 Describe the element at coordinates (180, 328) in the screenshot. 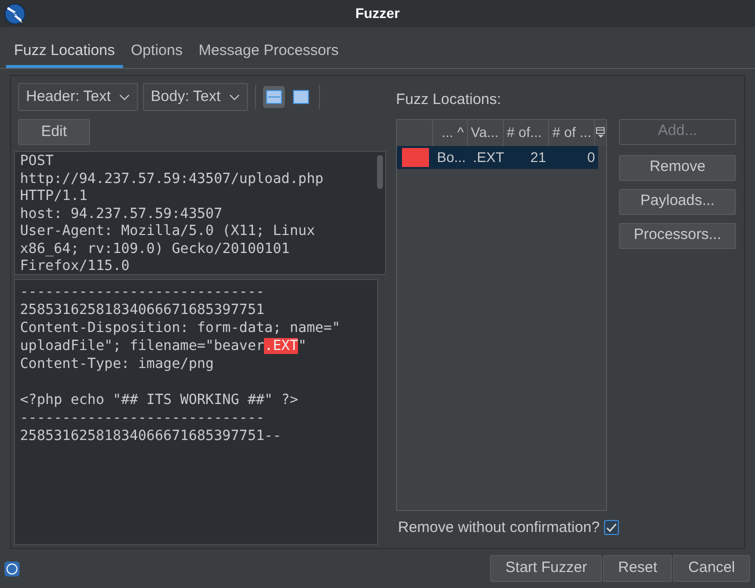

I see `body-line: Content-Disposition: form-data; name="` at that location.